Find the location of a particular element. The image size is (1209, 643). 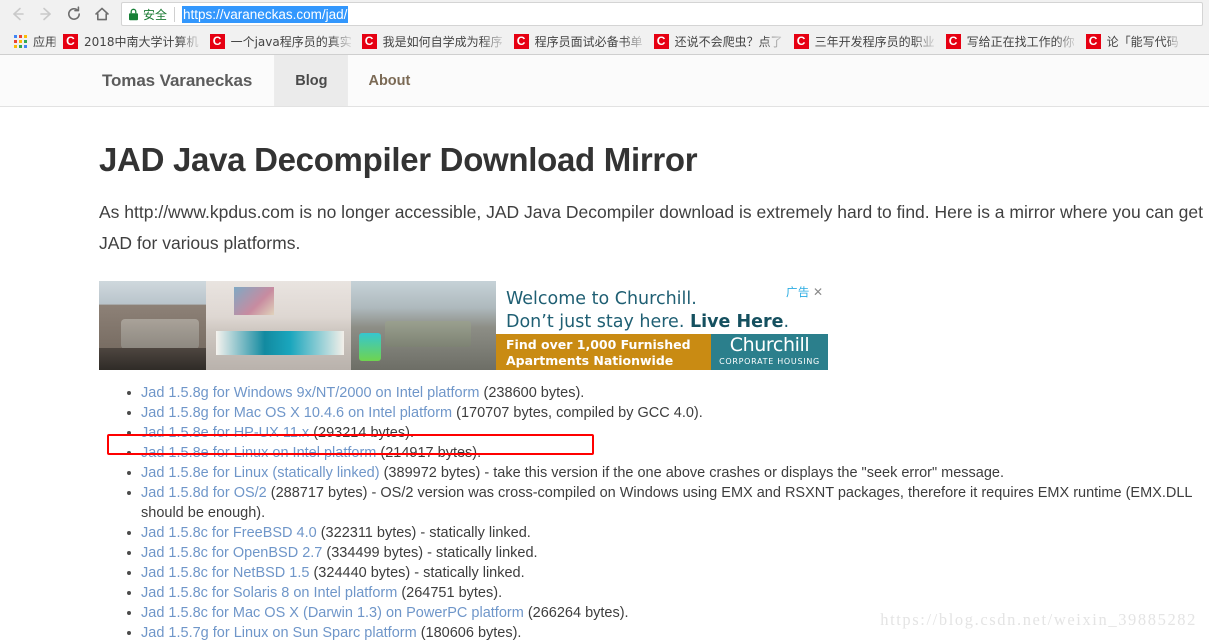

reload-icon is located at coordinates (74, 14).